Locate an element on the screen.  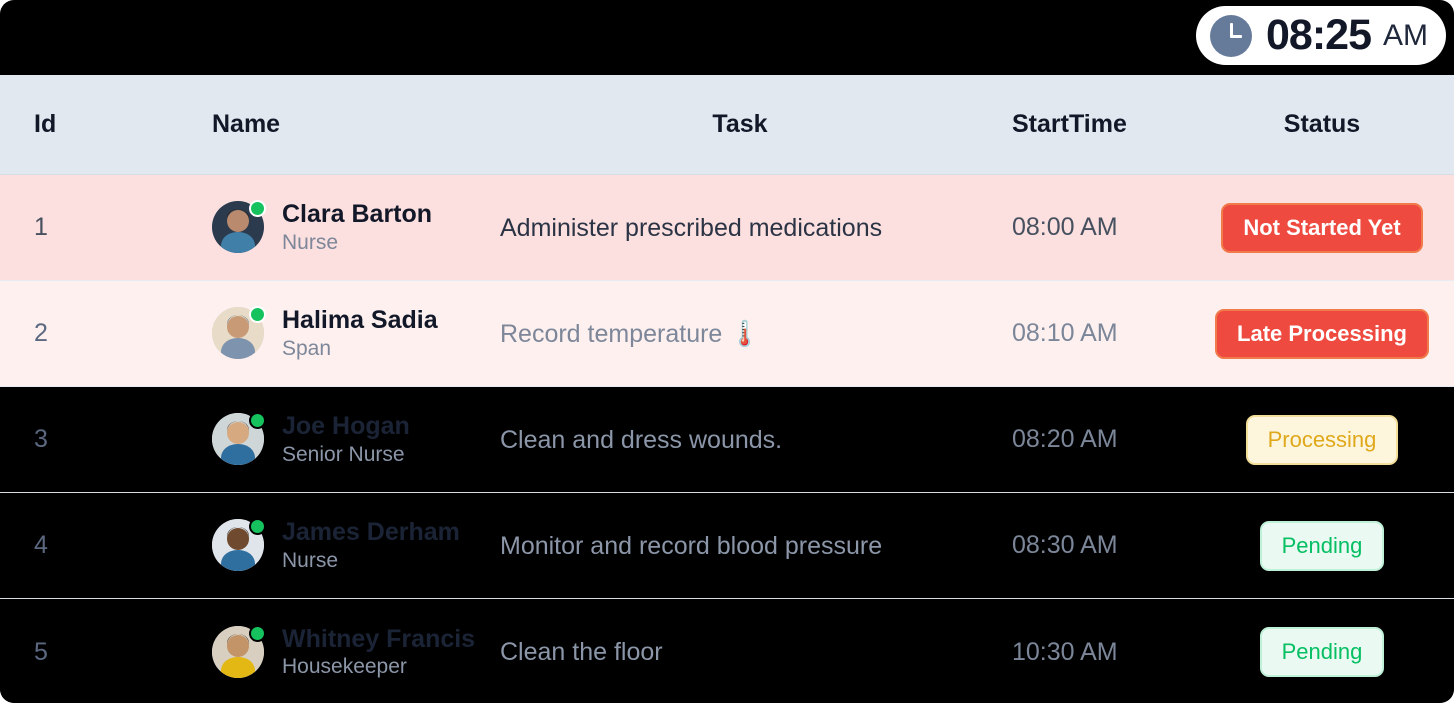
task-text: Clean the floor is located at coordinates (581, 652).